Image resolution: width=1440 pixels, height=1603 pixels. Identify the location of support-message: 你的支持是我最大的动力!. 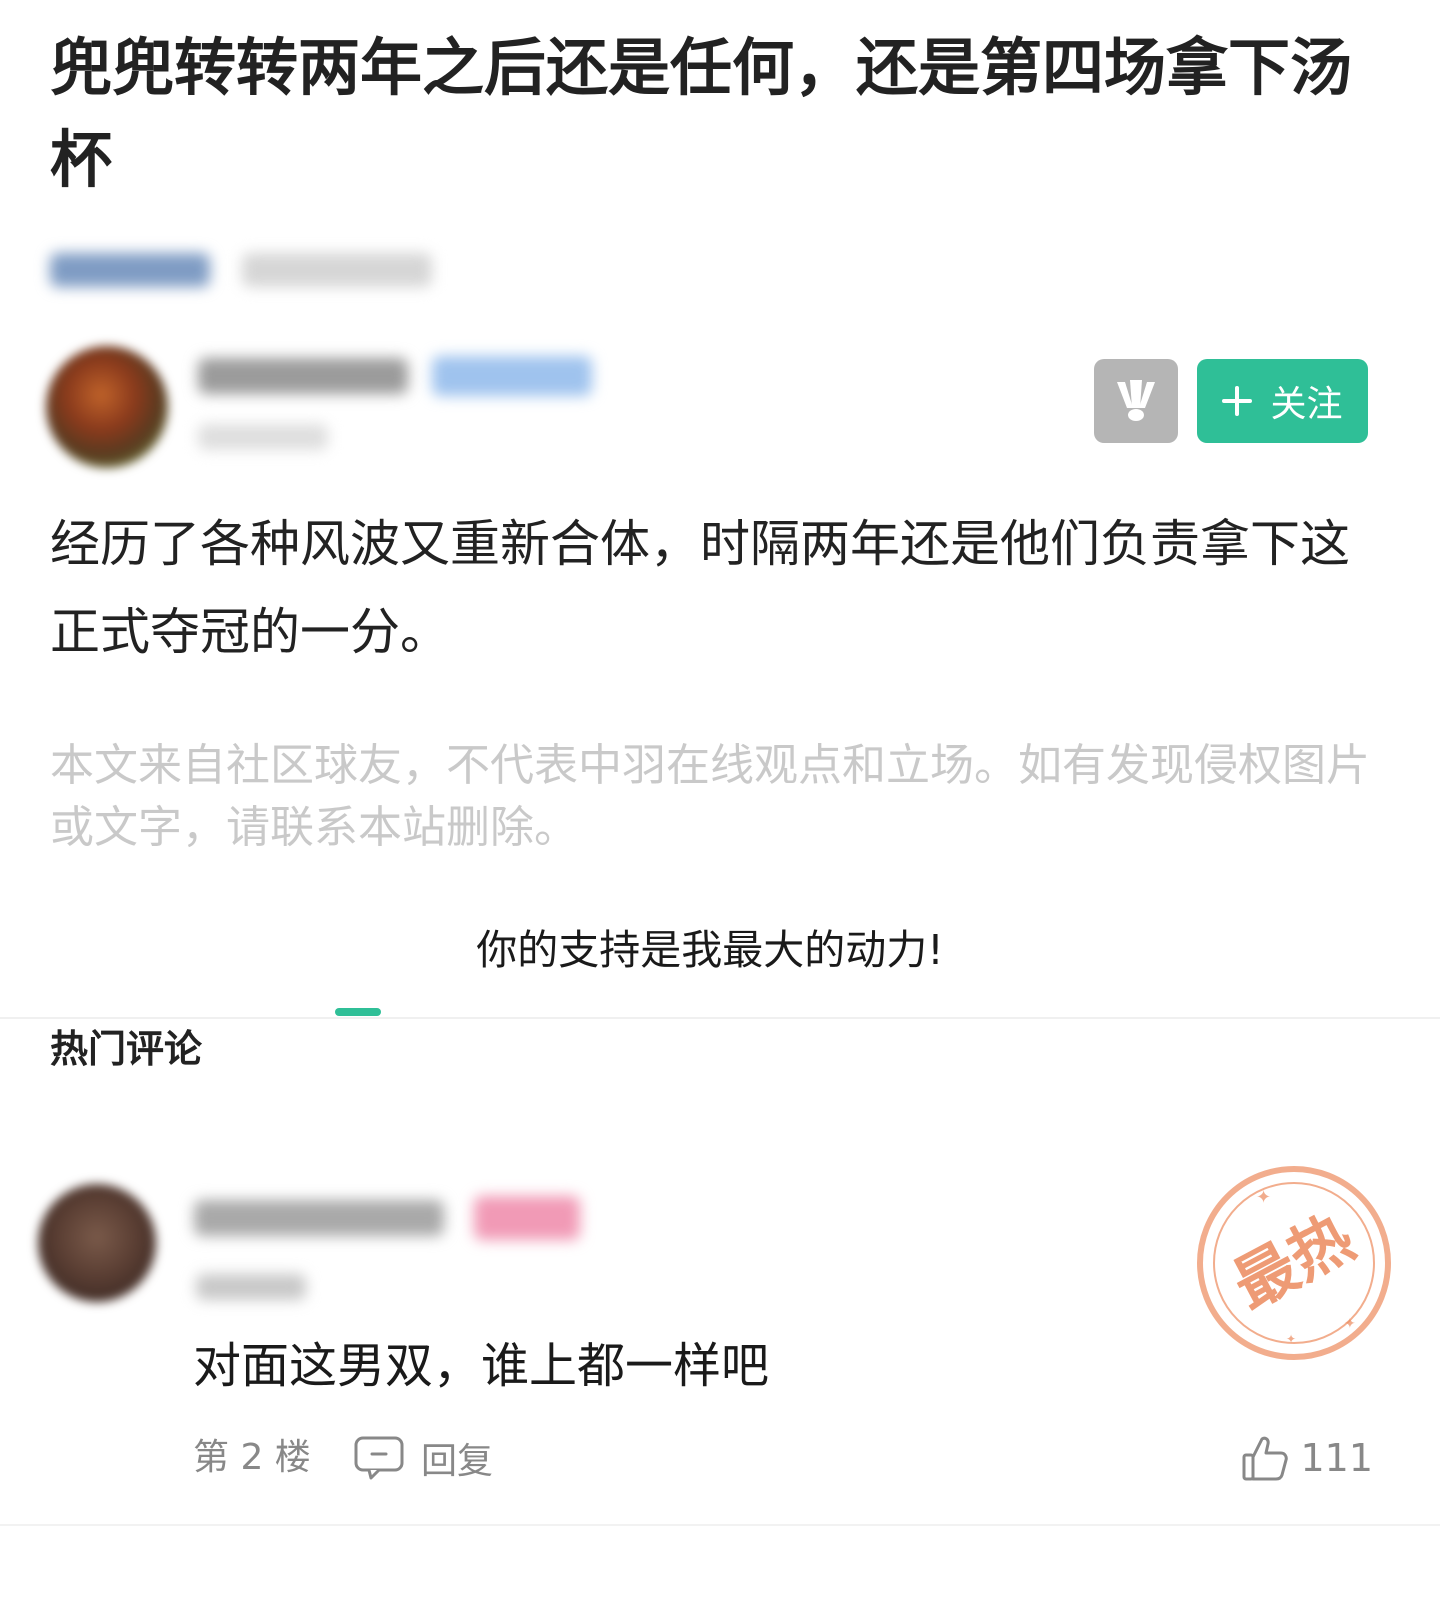
(710, 950).